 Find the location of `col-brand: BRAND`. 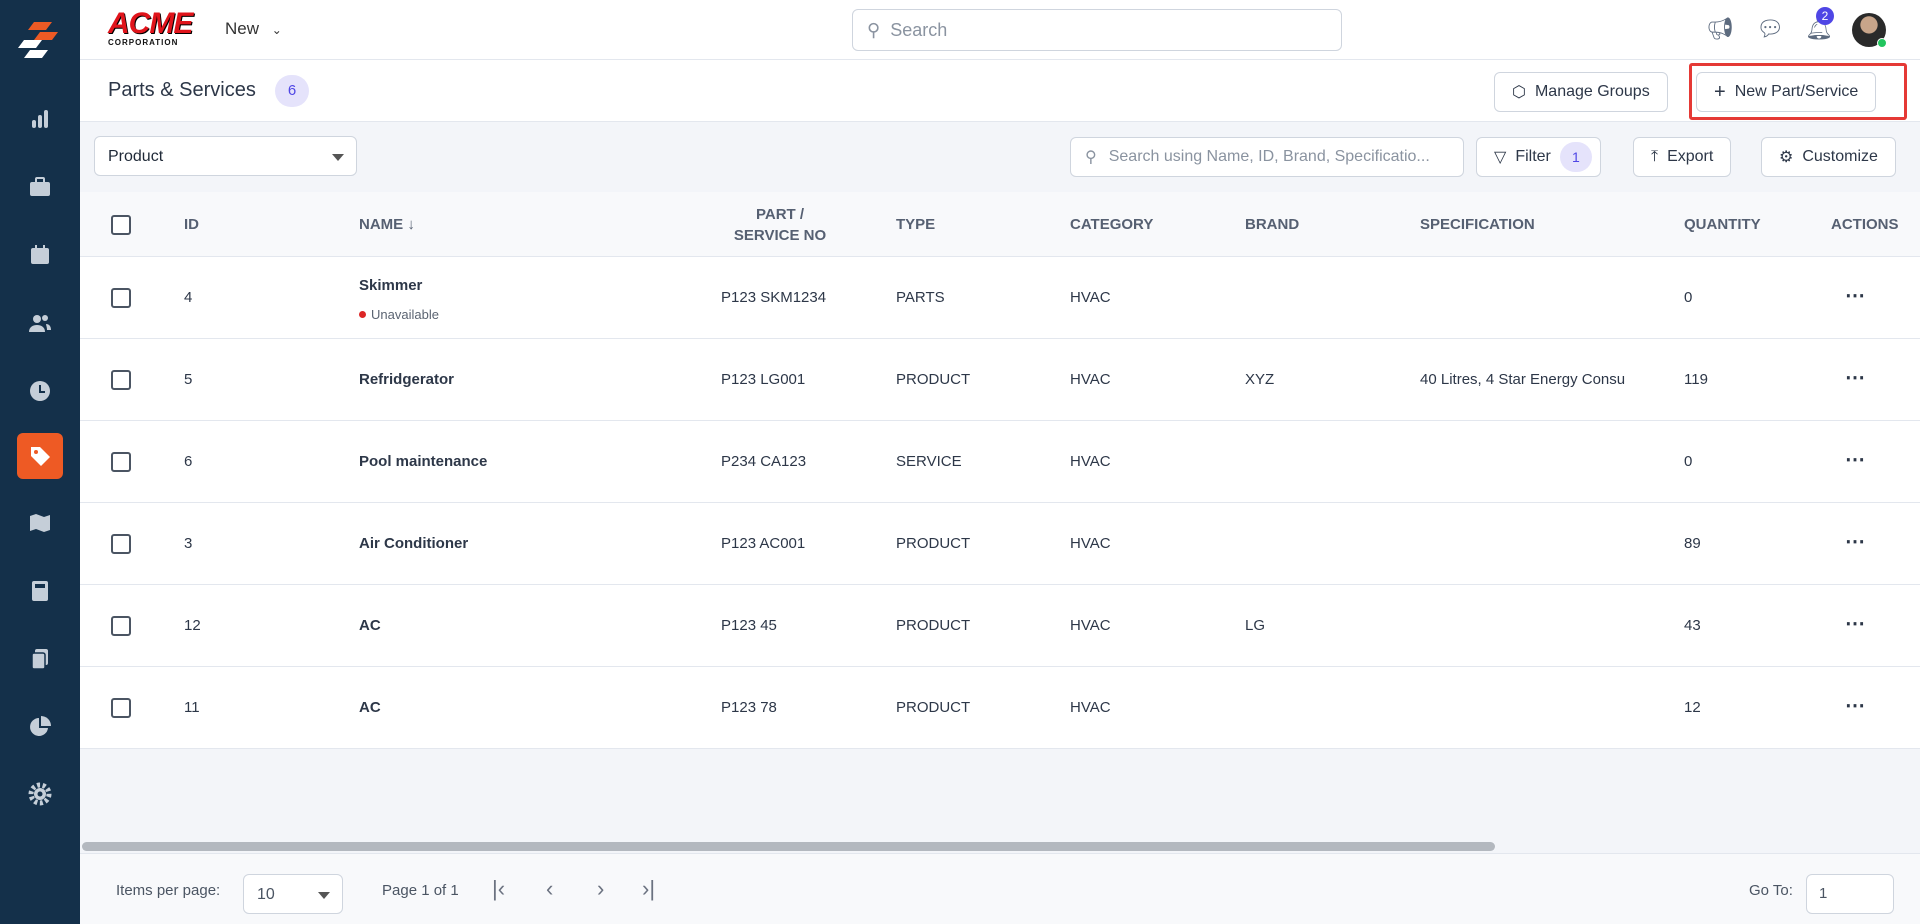

col-brand: BRAND is located at coordinates (1272, 224).